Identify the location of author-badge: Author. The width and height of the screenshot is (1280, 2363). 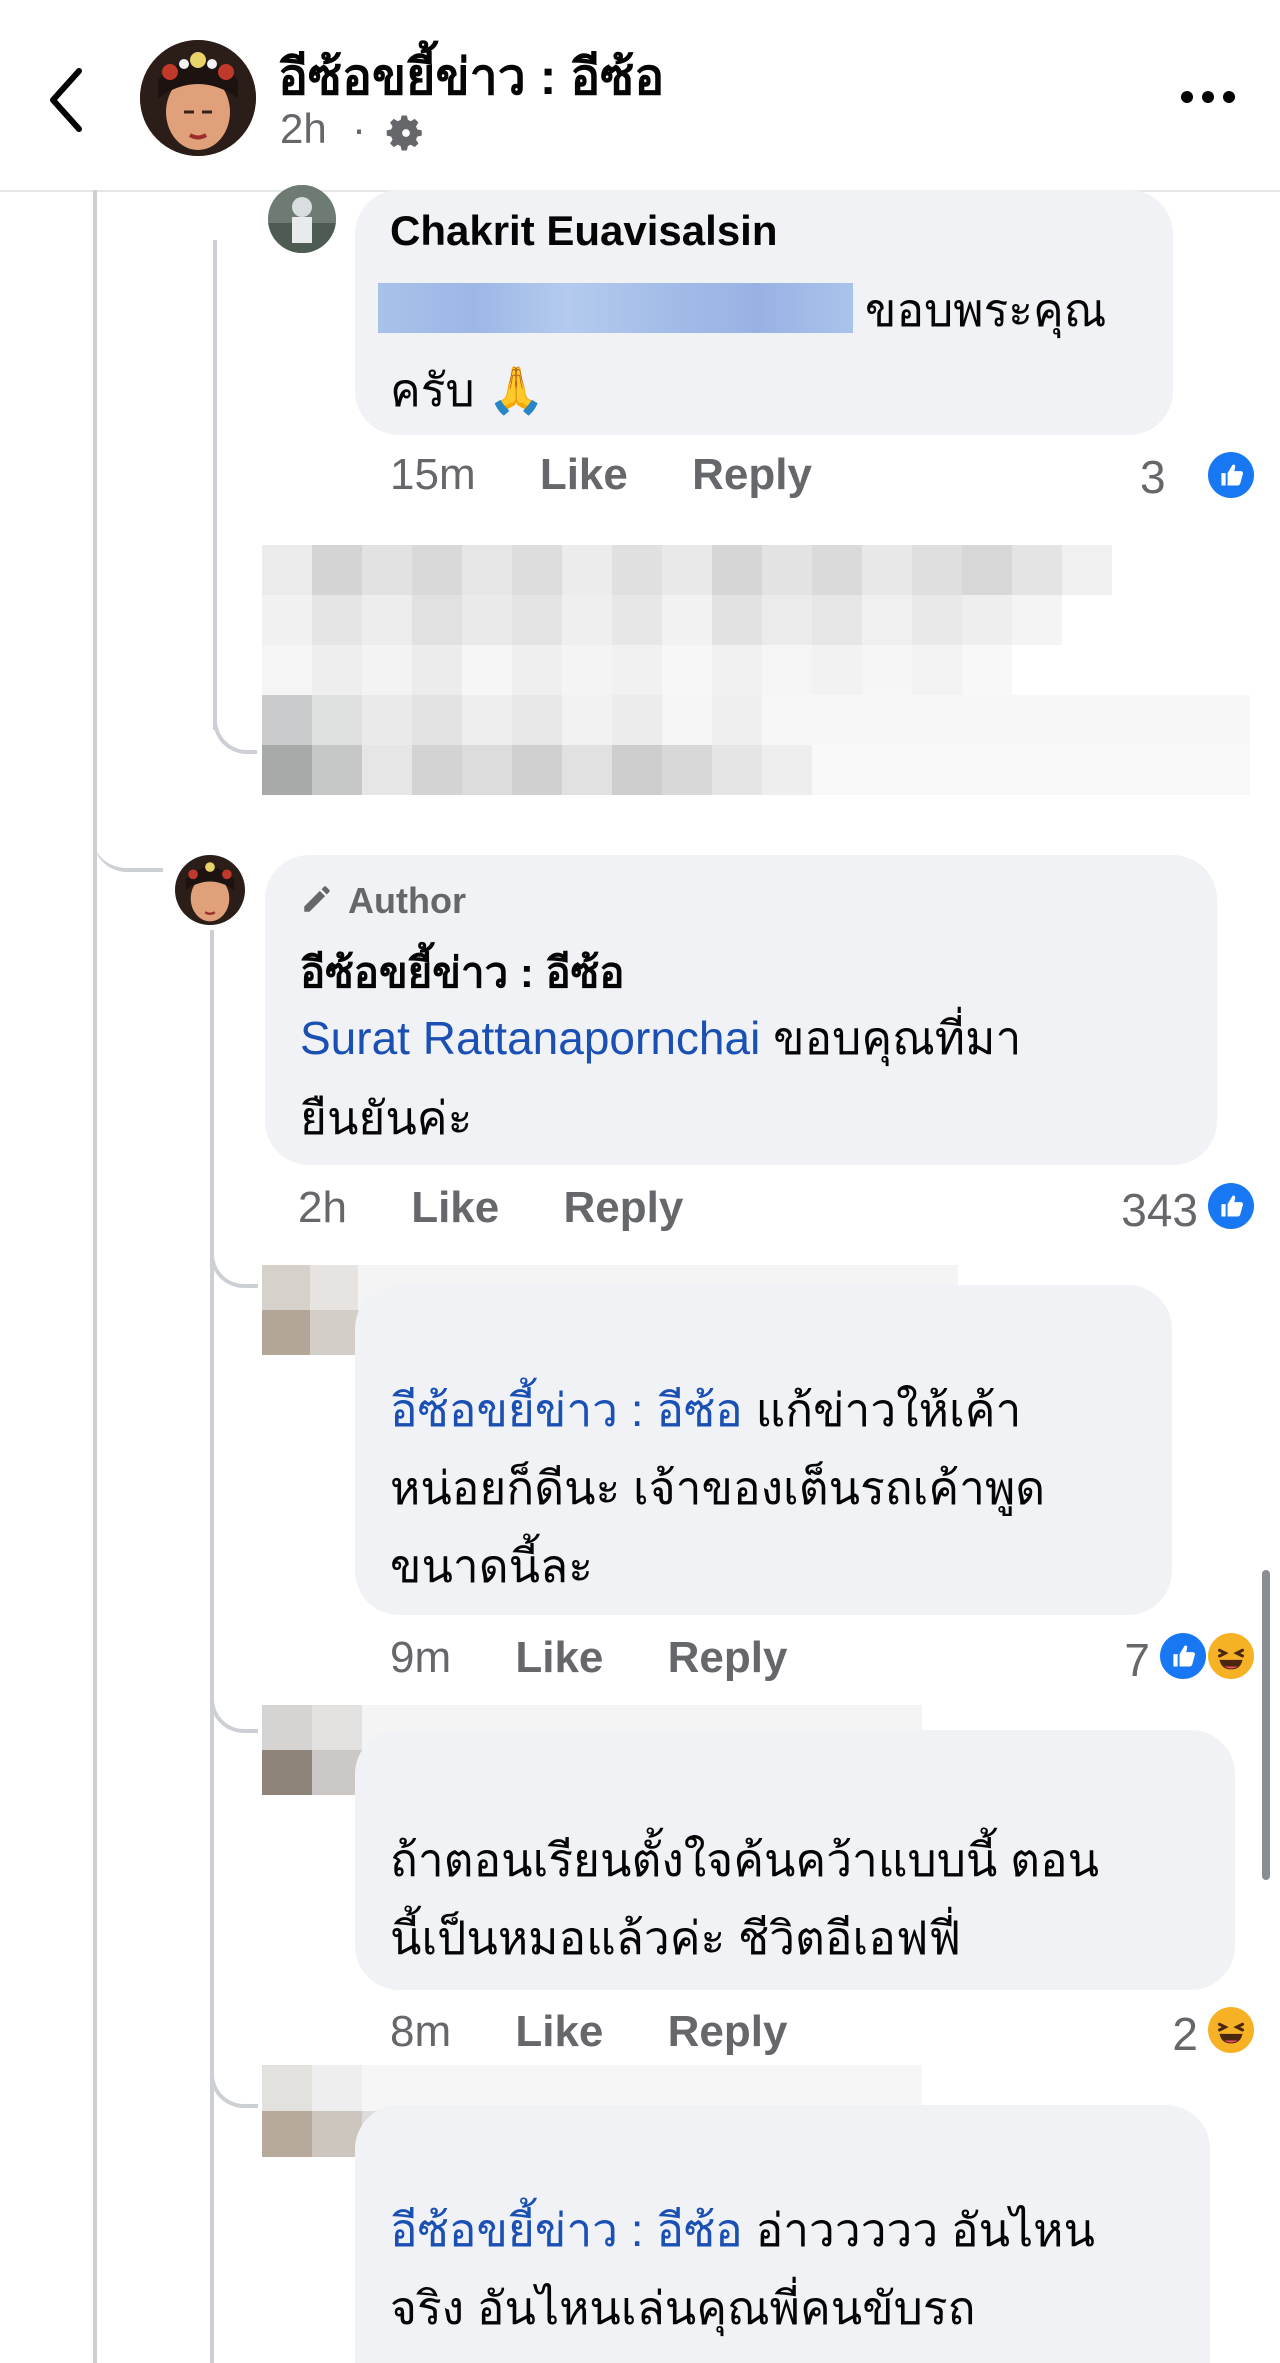
(407, 900).